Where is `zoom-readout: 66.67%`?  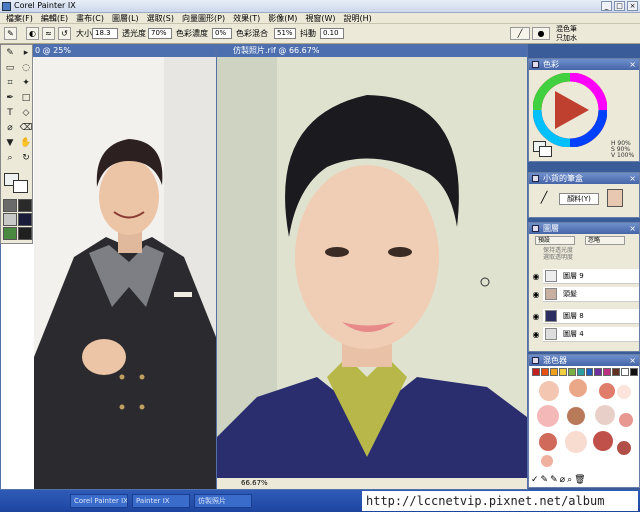 zoom-readout: 66.67% is located at coordinates (254, 483).